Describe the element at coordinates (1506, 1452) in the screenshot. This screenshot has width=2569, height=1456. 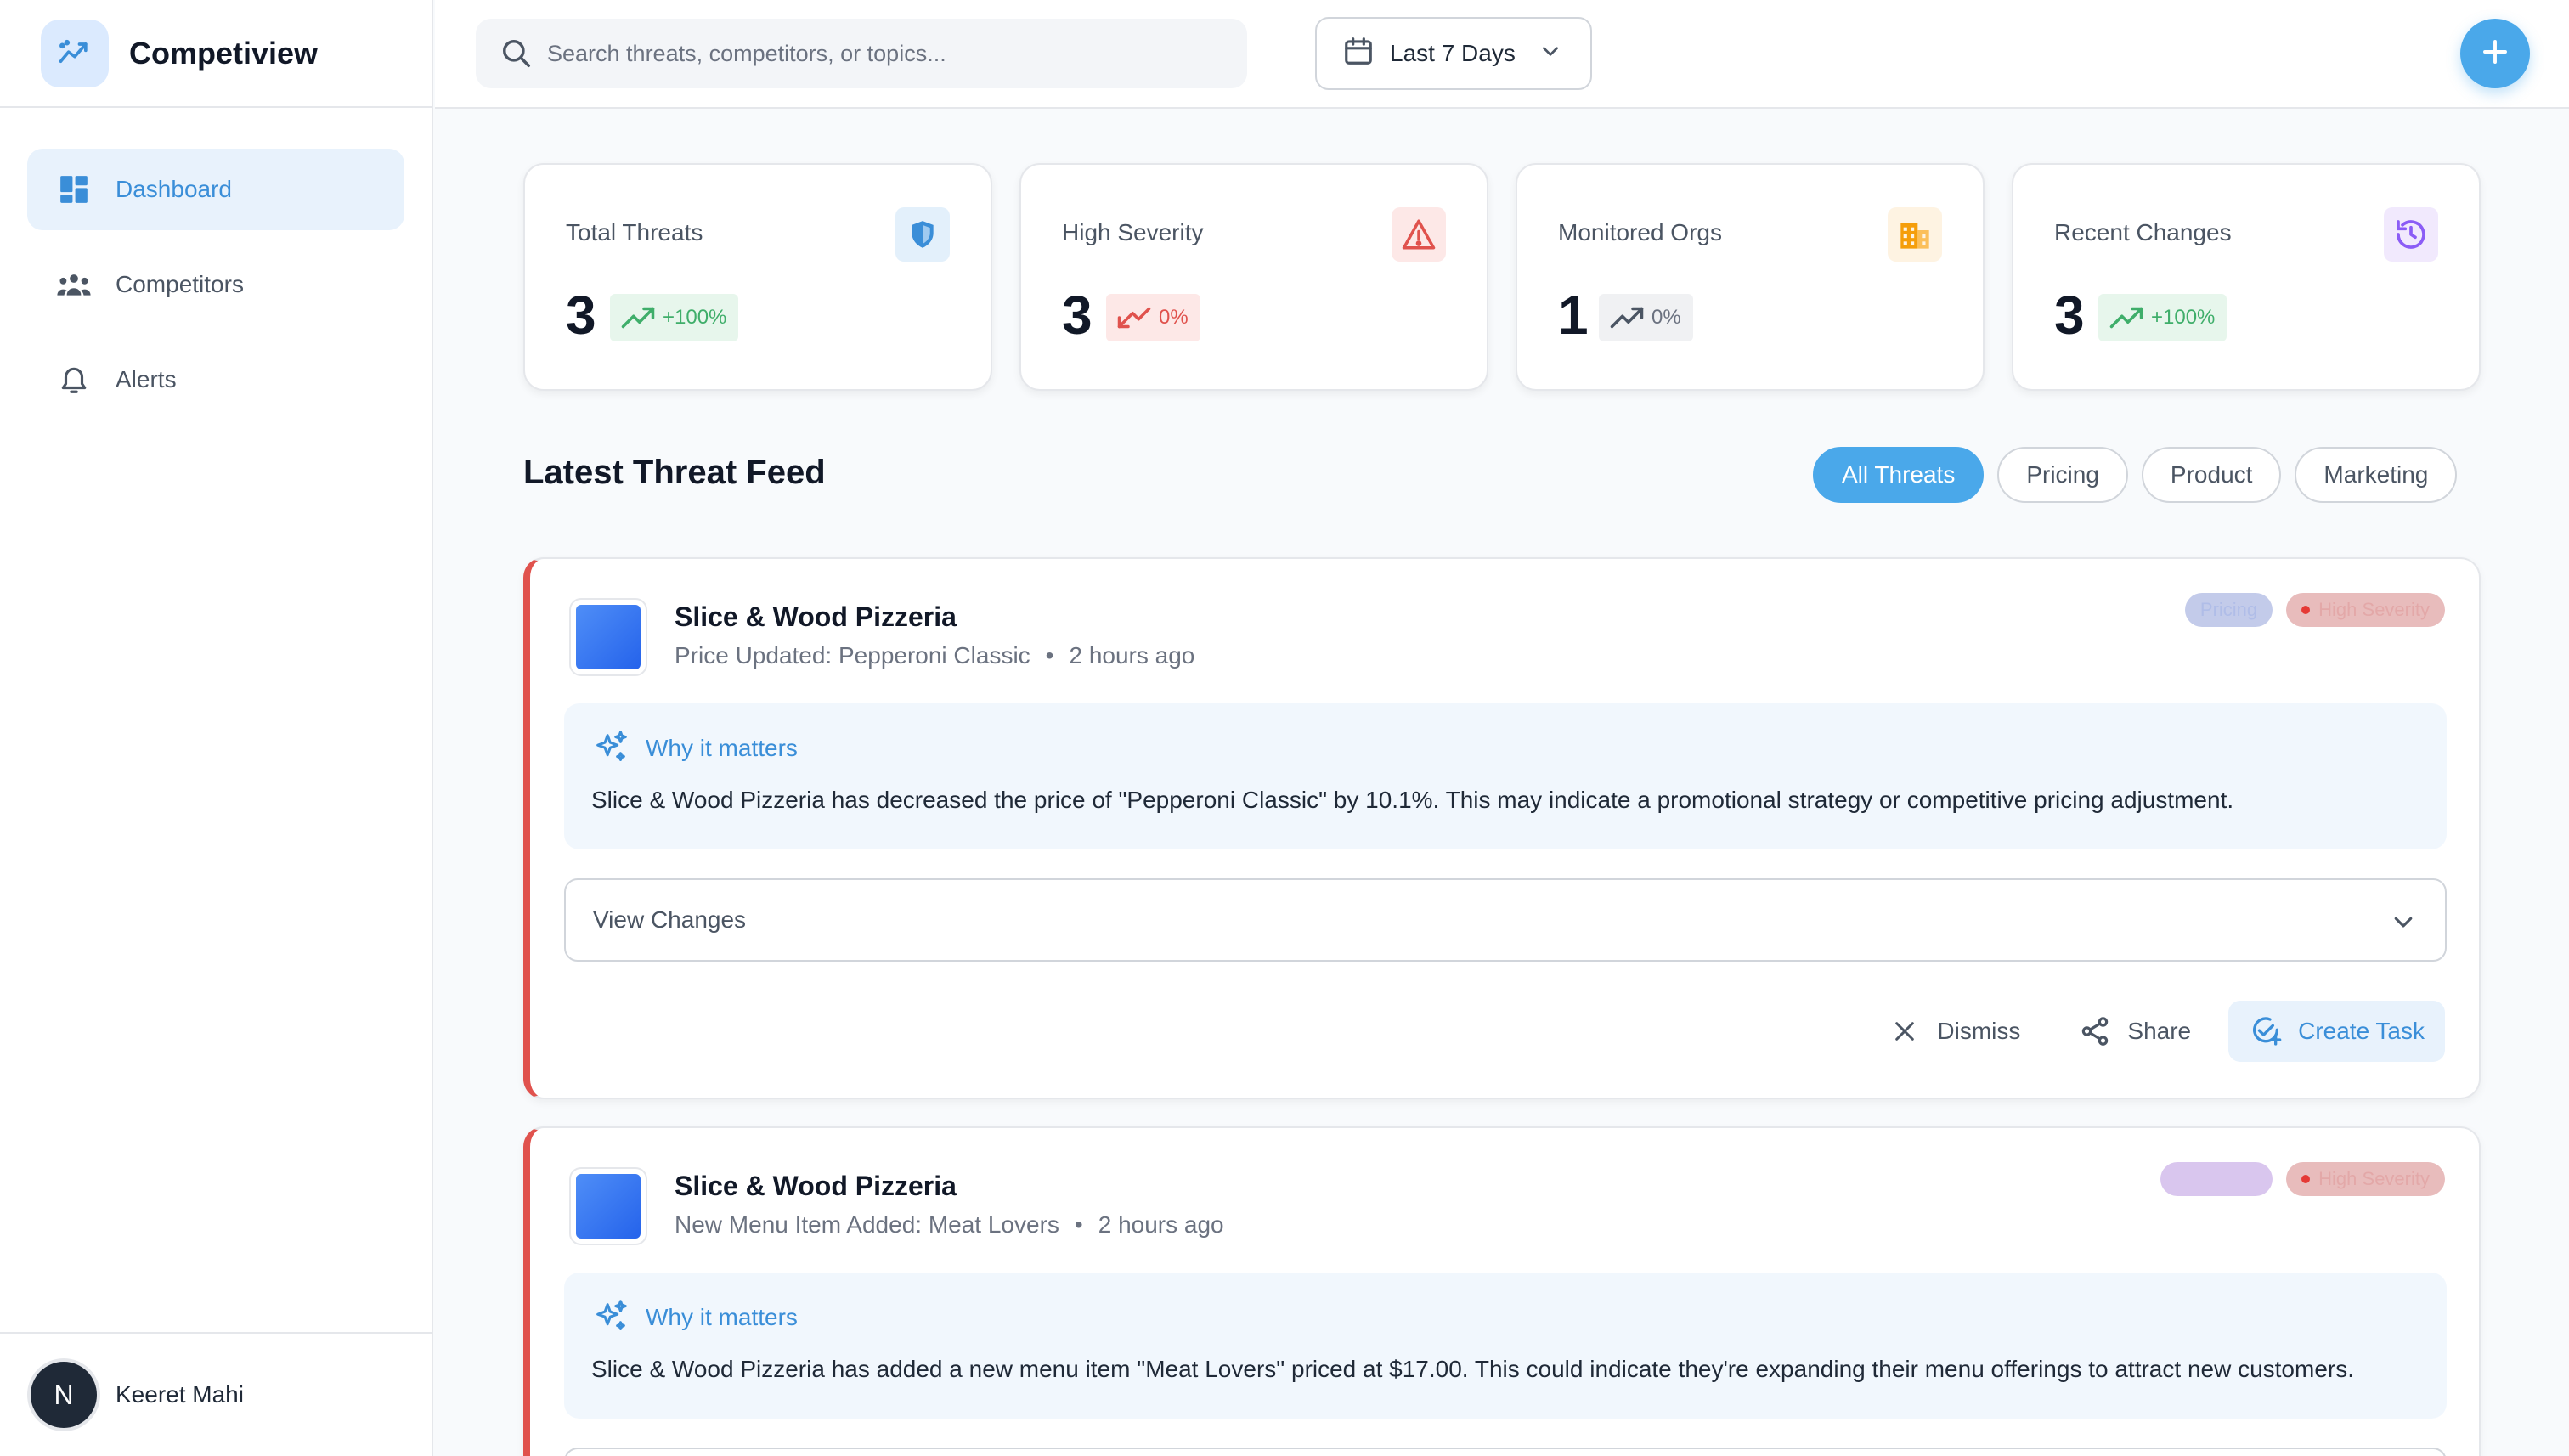
I see `view-changes-toggle` at that location.